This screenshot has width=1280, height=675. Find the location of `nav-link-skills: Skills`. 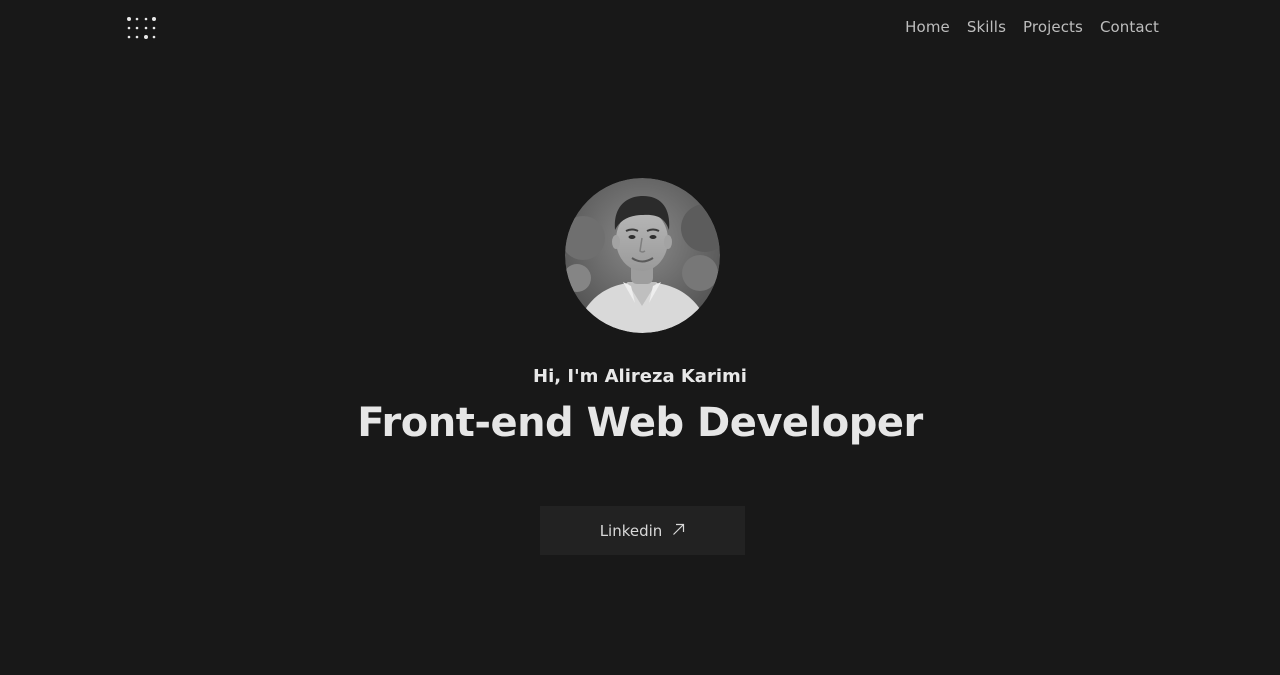

nav-link-skills: Skills is located at coordinates (986, 27).